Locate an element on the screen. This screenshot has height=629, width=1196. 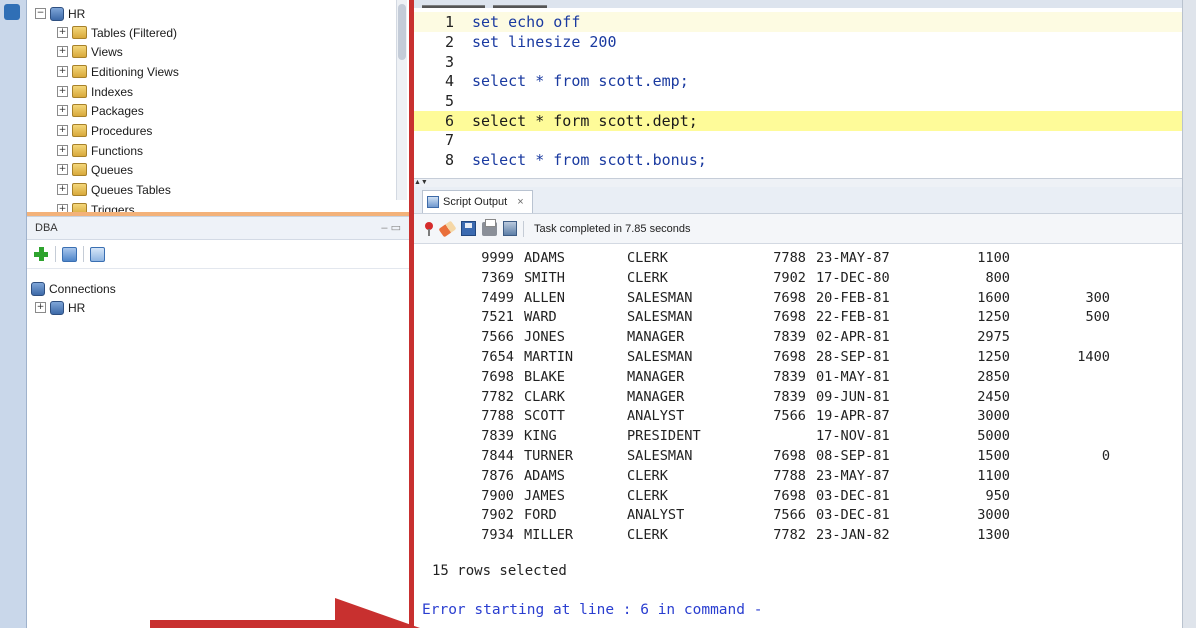
filter-icon is located at coordinates (97, 254).